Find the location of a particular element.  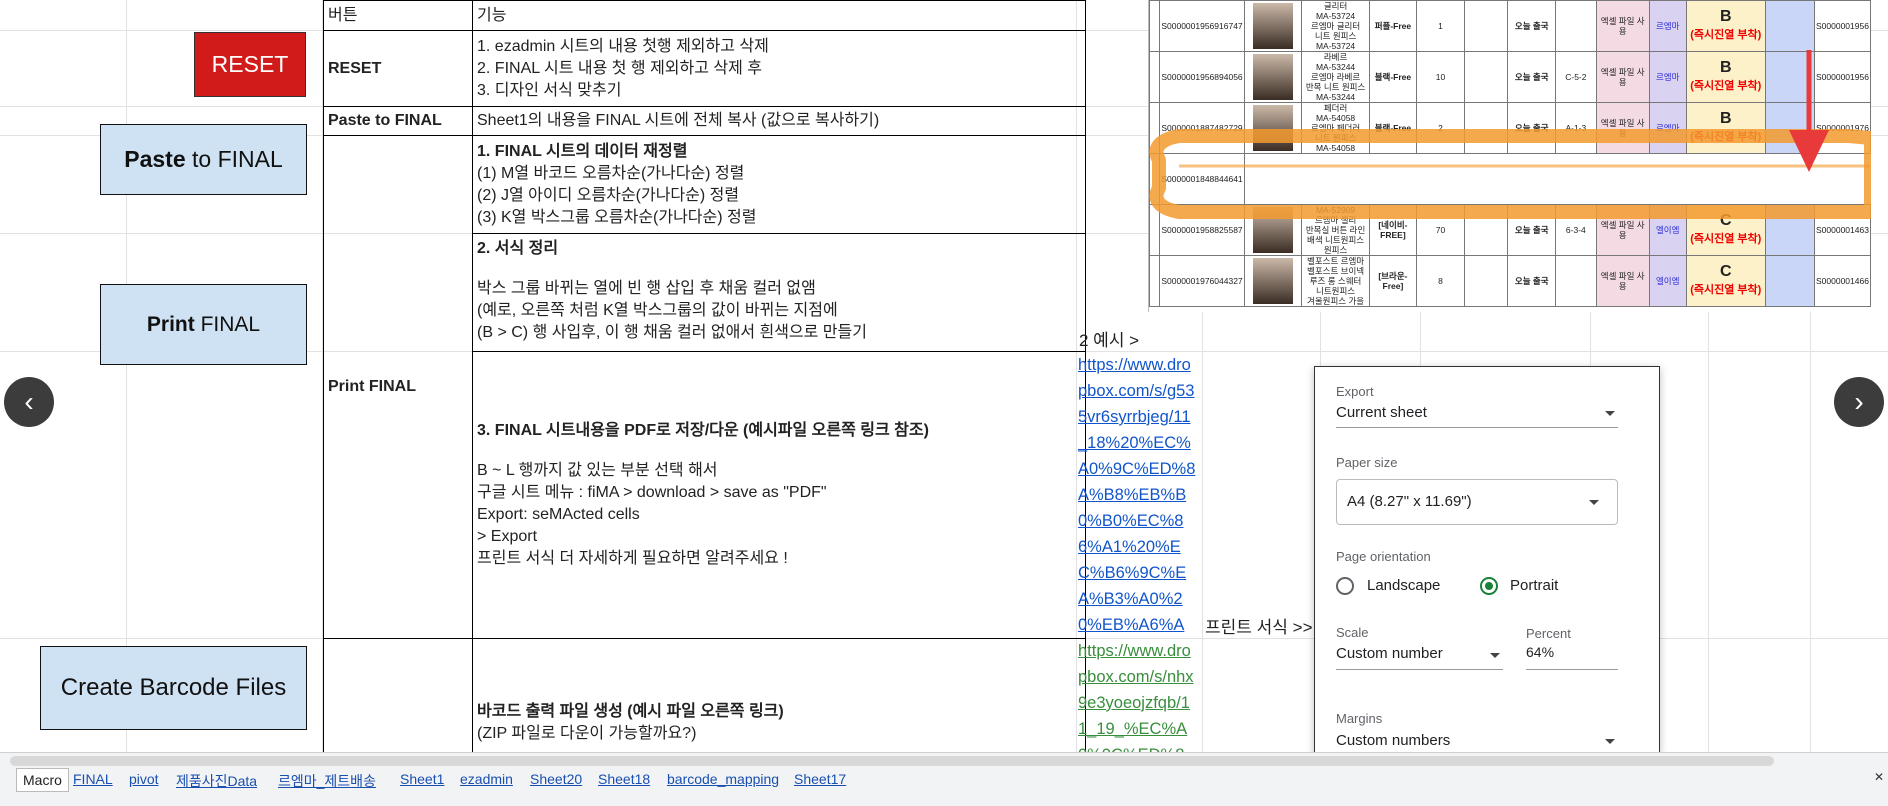

sheet-tab: barcode_mapping is located at coordinates (723, 779).